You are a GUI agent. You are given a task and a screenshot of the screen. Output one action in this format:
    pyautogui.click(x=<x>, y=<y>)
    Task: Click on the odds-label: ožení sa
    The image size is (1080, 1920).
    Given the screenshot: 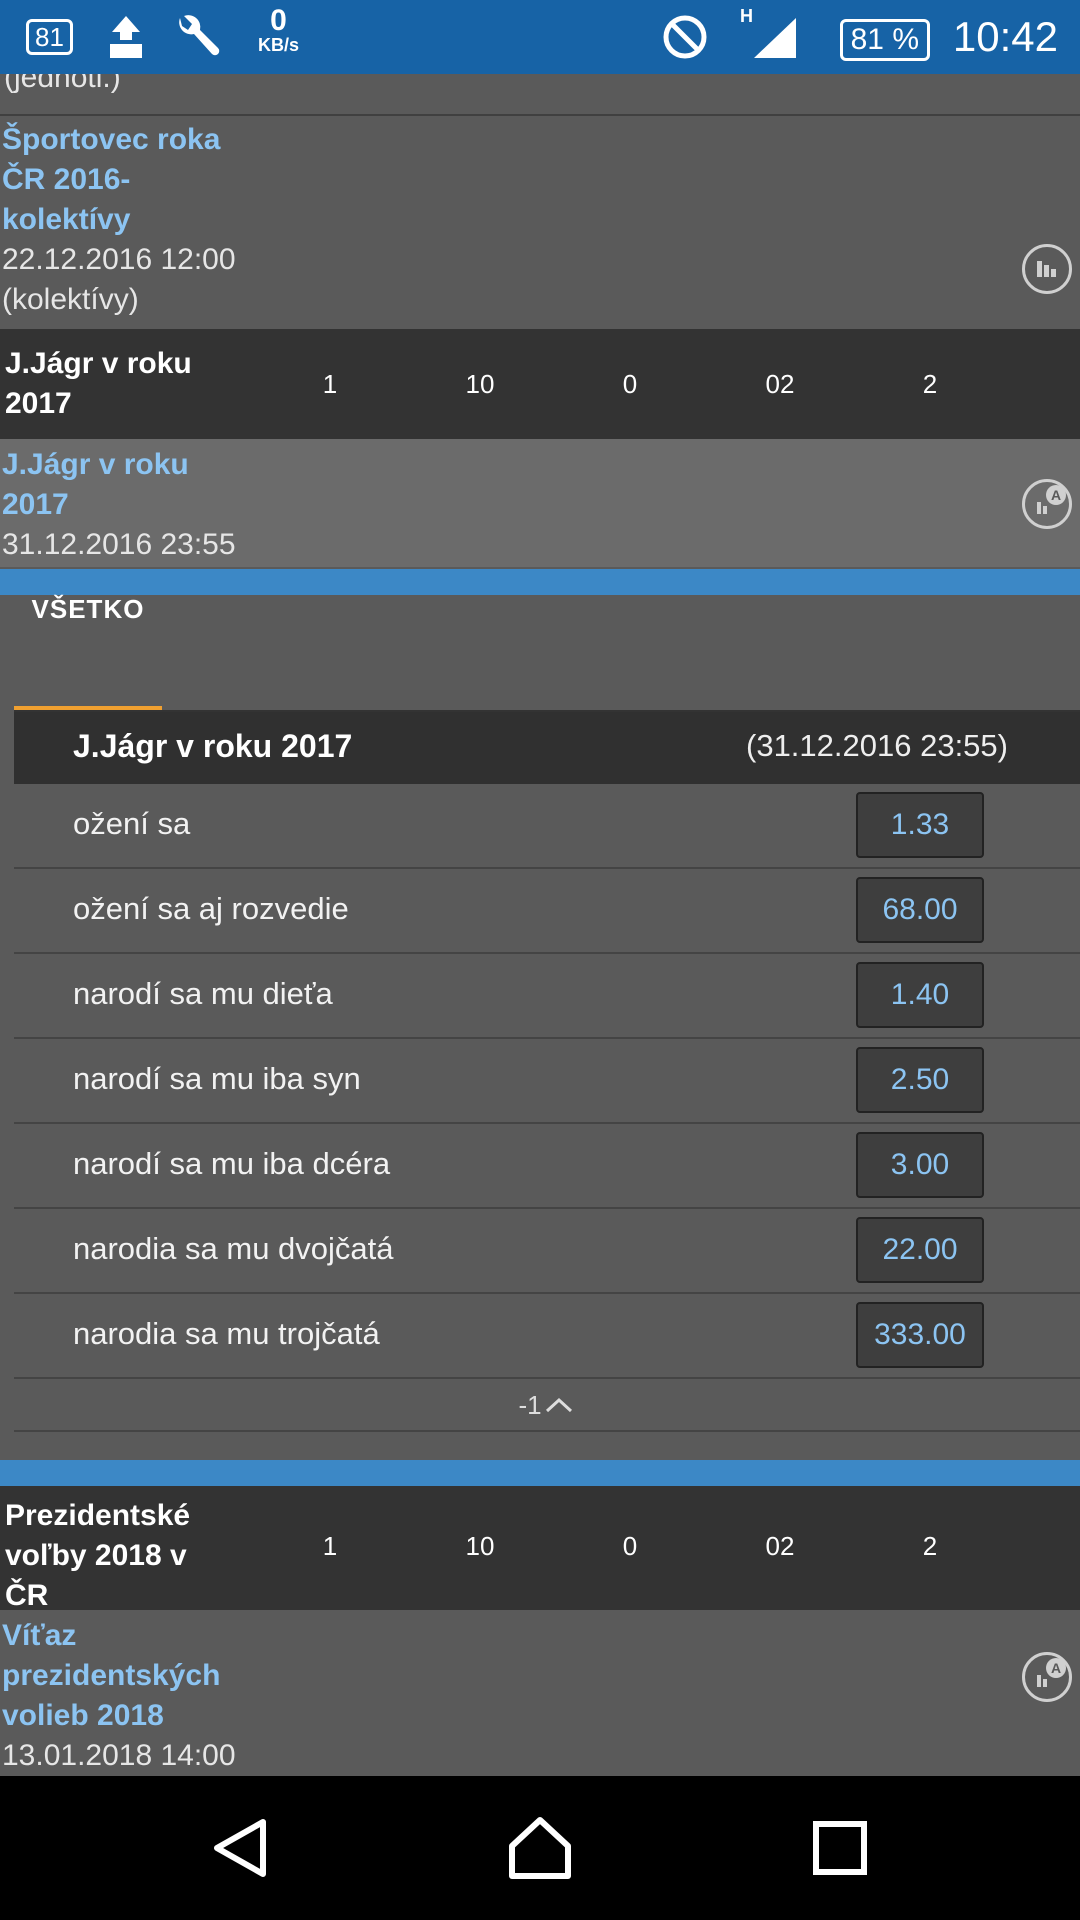 What is the action you would take?
    pyautogui.click(x=132, y=823)
    